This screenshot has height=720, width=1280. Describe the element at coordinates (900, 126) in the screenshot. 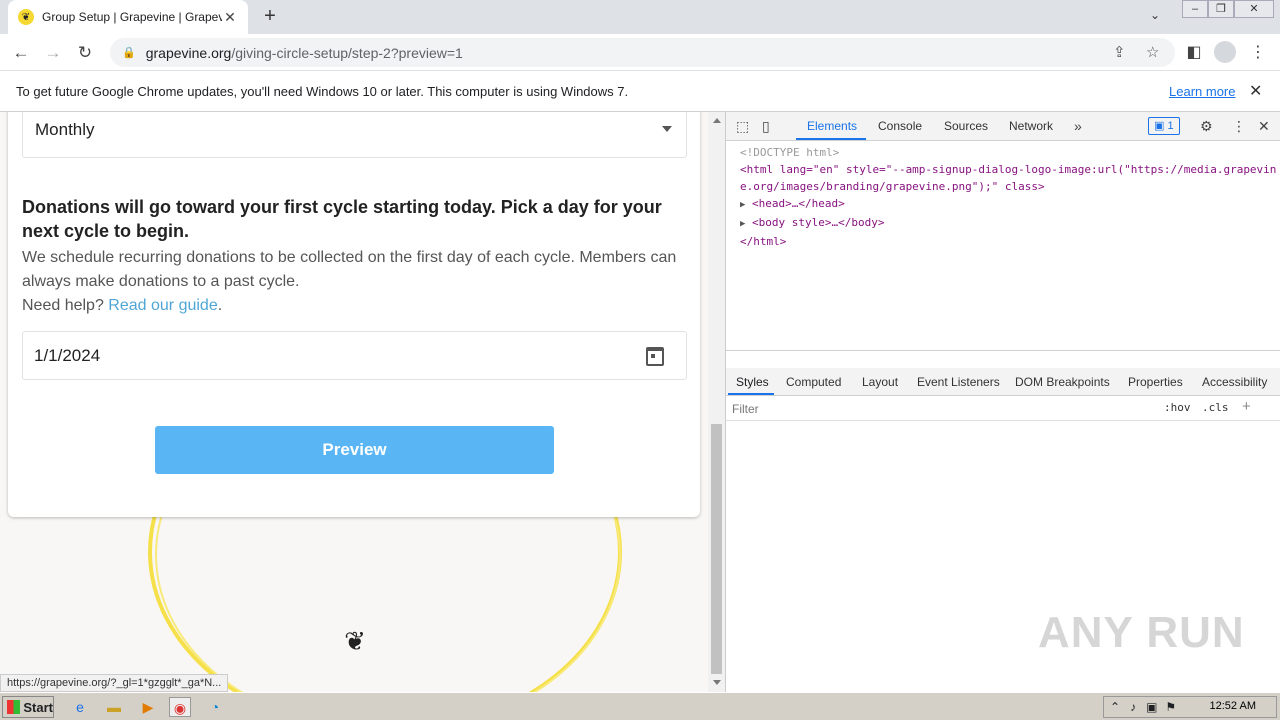

I see `devtools-tab-console: Console` at that location.